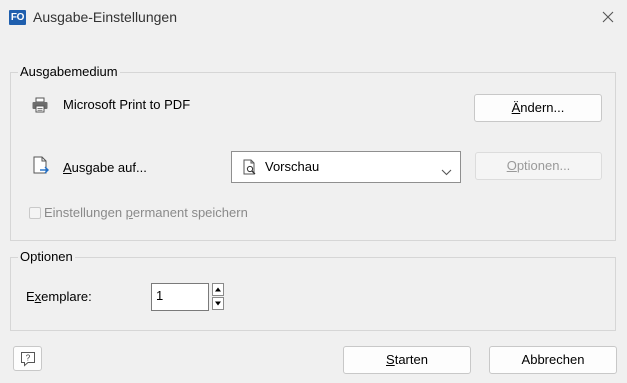 The height and width of the screenshot is (383, 627). Describe the element at coordinates (129, 212) in the screenshot. I see `save-permanent-accel: p` at that location.